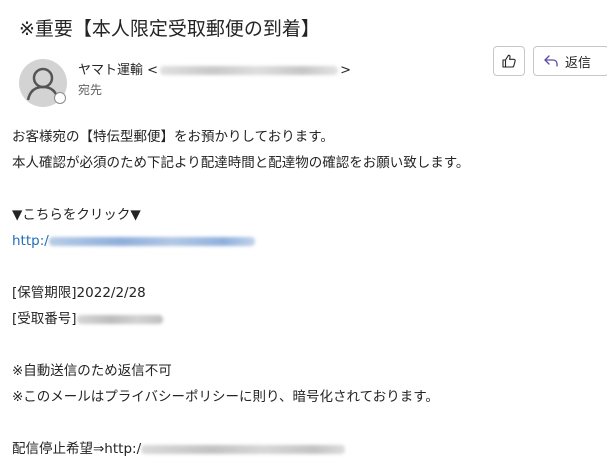  What do you see at coordinates (551, 61) in the screenshot?
I see `reply-arrow-icon` at bounding box center [551, 61].